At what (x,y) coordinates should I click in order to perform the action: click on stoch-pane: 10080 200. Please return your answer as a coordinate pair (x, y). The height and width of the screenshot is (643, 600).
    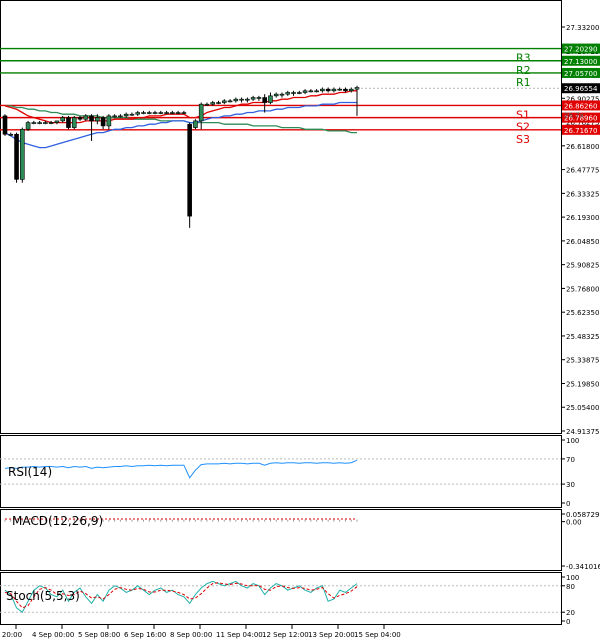
    Looking at the image, I should click on (289, 600).